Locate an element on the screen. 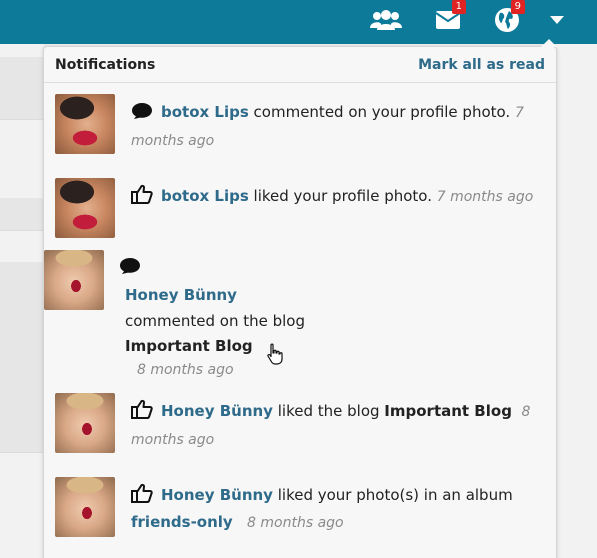 This screenshot has height=558, width=597. friends-icon is located at coordinates (386, 20).